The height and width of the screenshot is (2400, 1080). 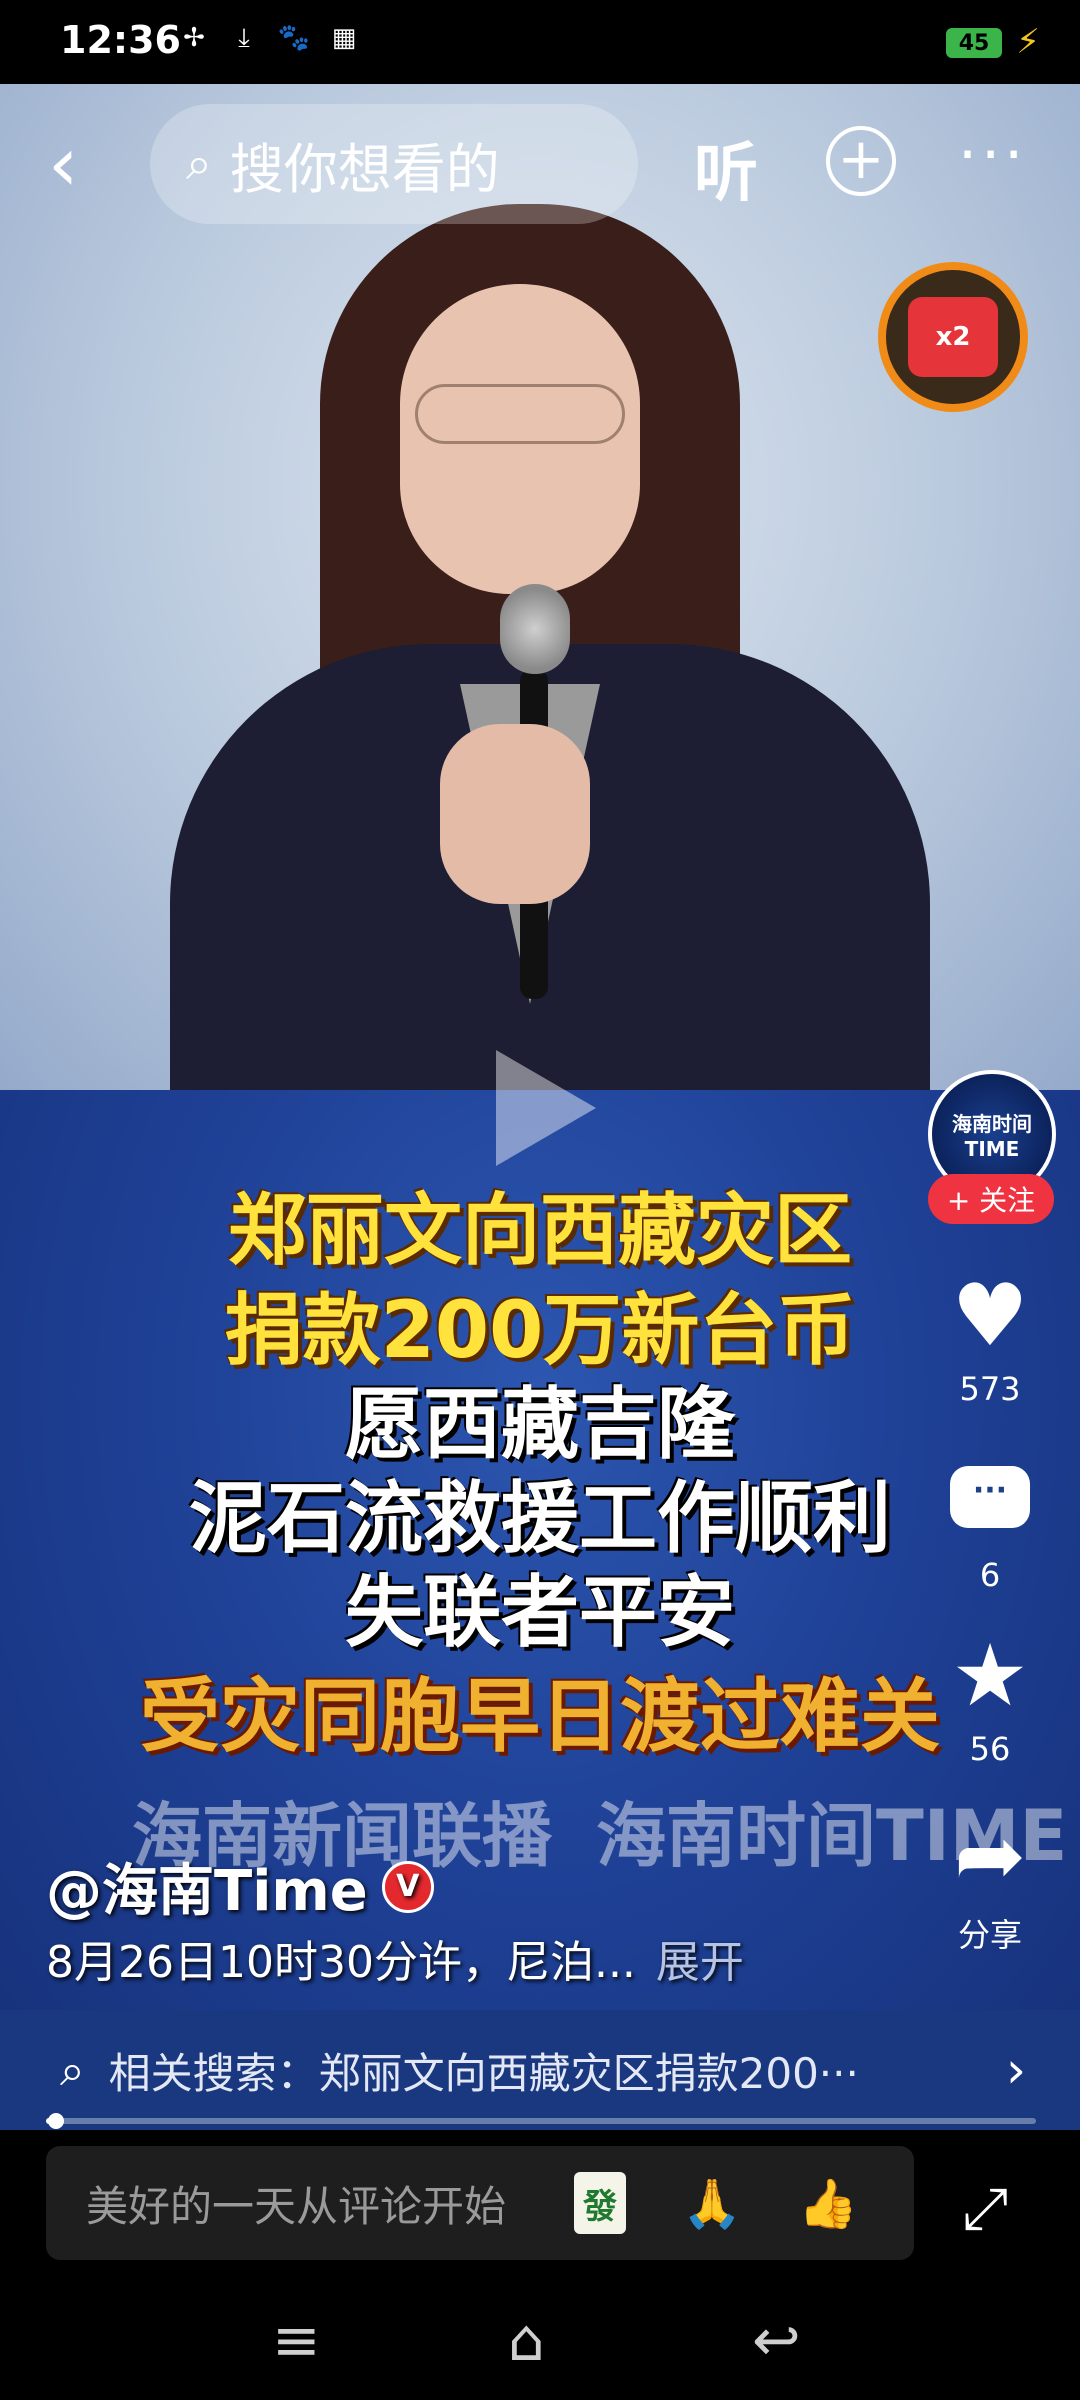 I want to click on listen-button: 听, so click(x=726, y=168).